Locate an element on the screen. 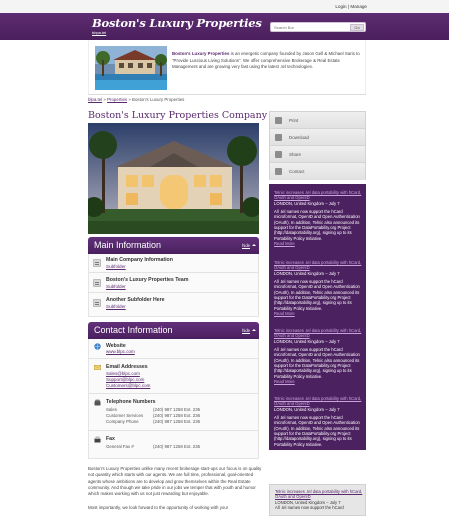 This screenshot has width=449, height=516. share-label: Share is located at coordinates (295, 154).